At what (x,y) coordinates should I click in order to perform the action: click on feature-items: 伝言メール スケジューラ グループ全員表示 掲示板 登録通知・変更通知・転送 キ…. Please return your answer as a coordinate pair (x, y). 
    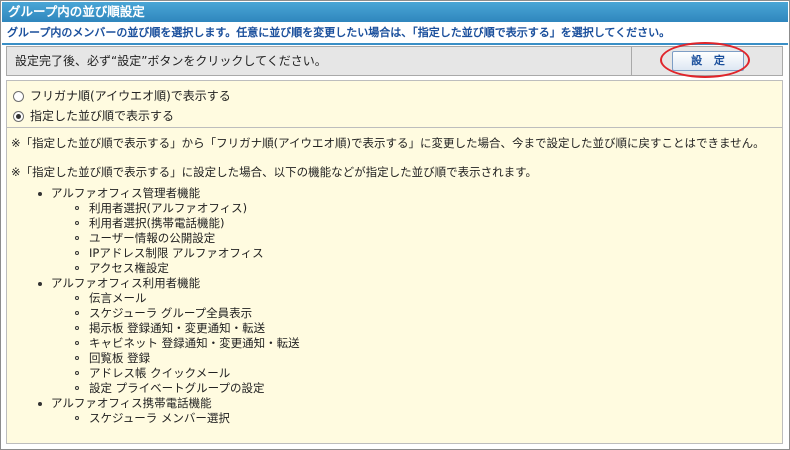
    Looking at the image, I should click on (175, 343).